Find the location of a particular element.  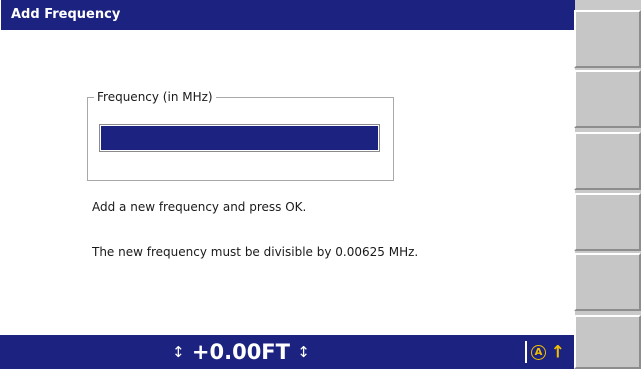

dialog-title: Add Frequency is located at coordinates (288, 15).